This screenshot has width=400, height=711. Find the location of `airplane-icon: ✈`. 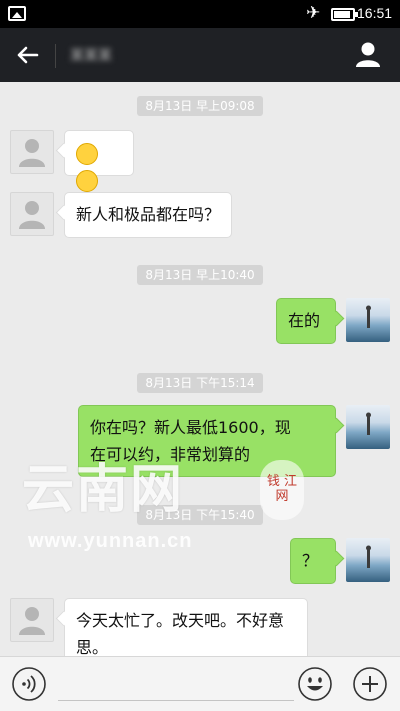

airplane-icon: ✈ is located at coordinates (313, 13).